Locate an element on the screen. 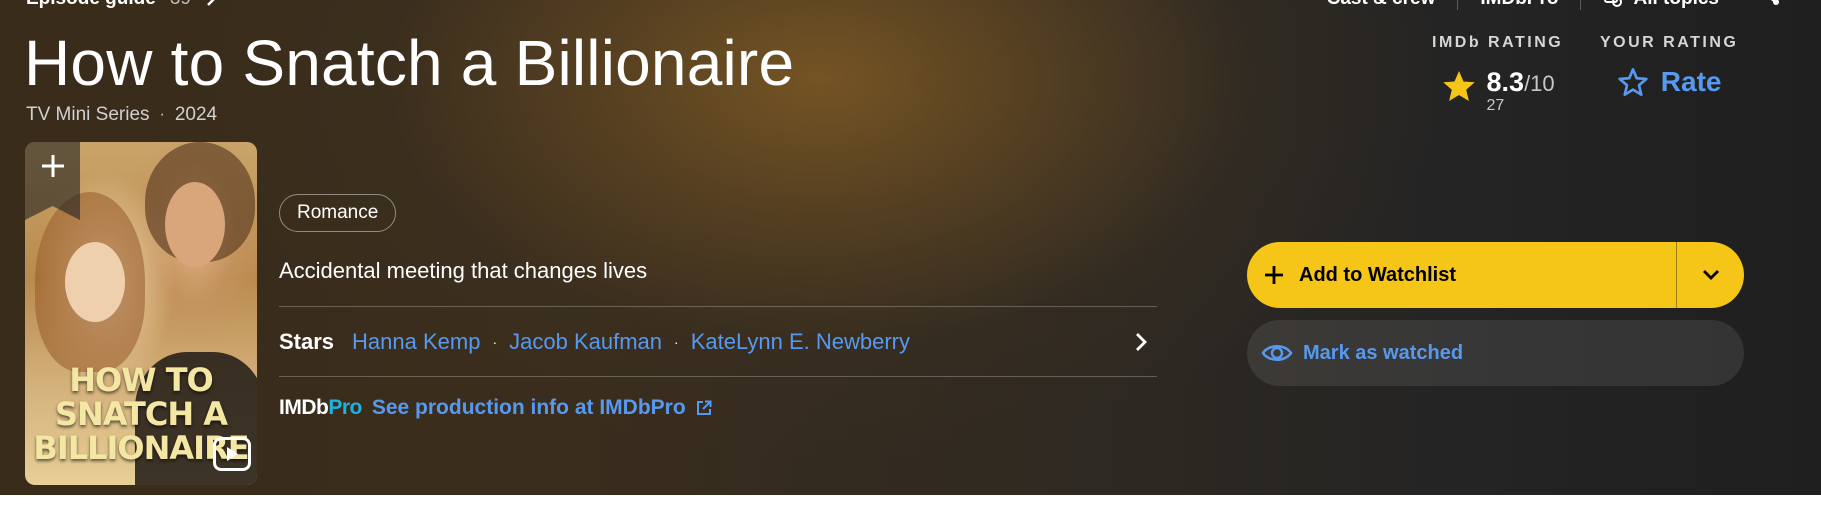 Image resolution: width=1821 pixels, height=505 pixels. star-link: Jacob Kaufman is located at coordinates (585, 342).